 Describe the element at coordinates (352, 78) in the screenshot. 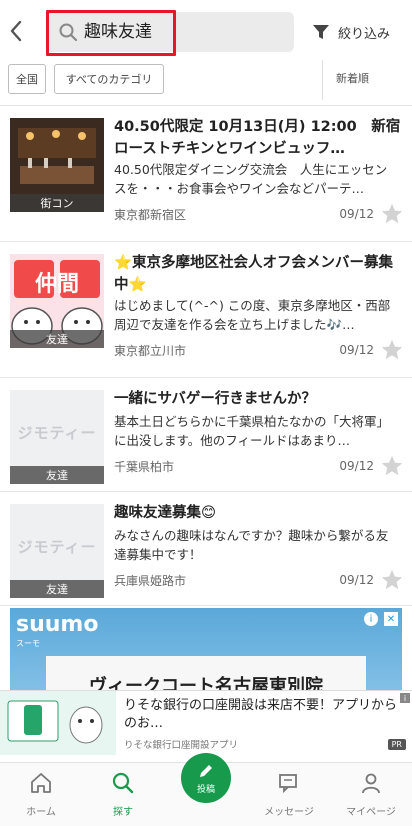

I see `sort-button: 新着順` at that location.